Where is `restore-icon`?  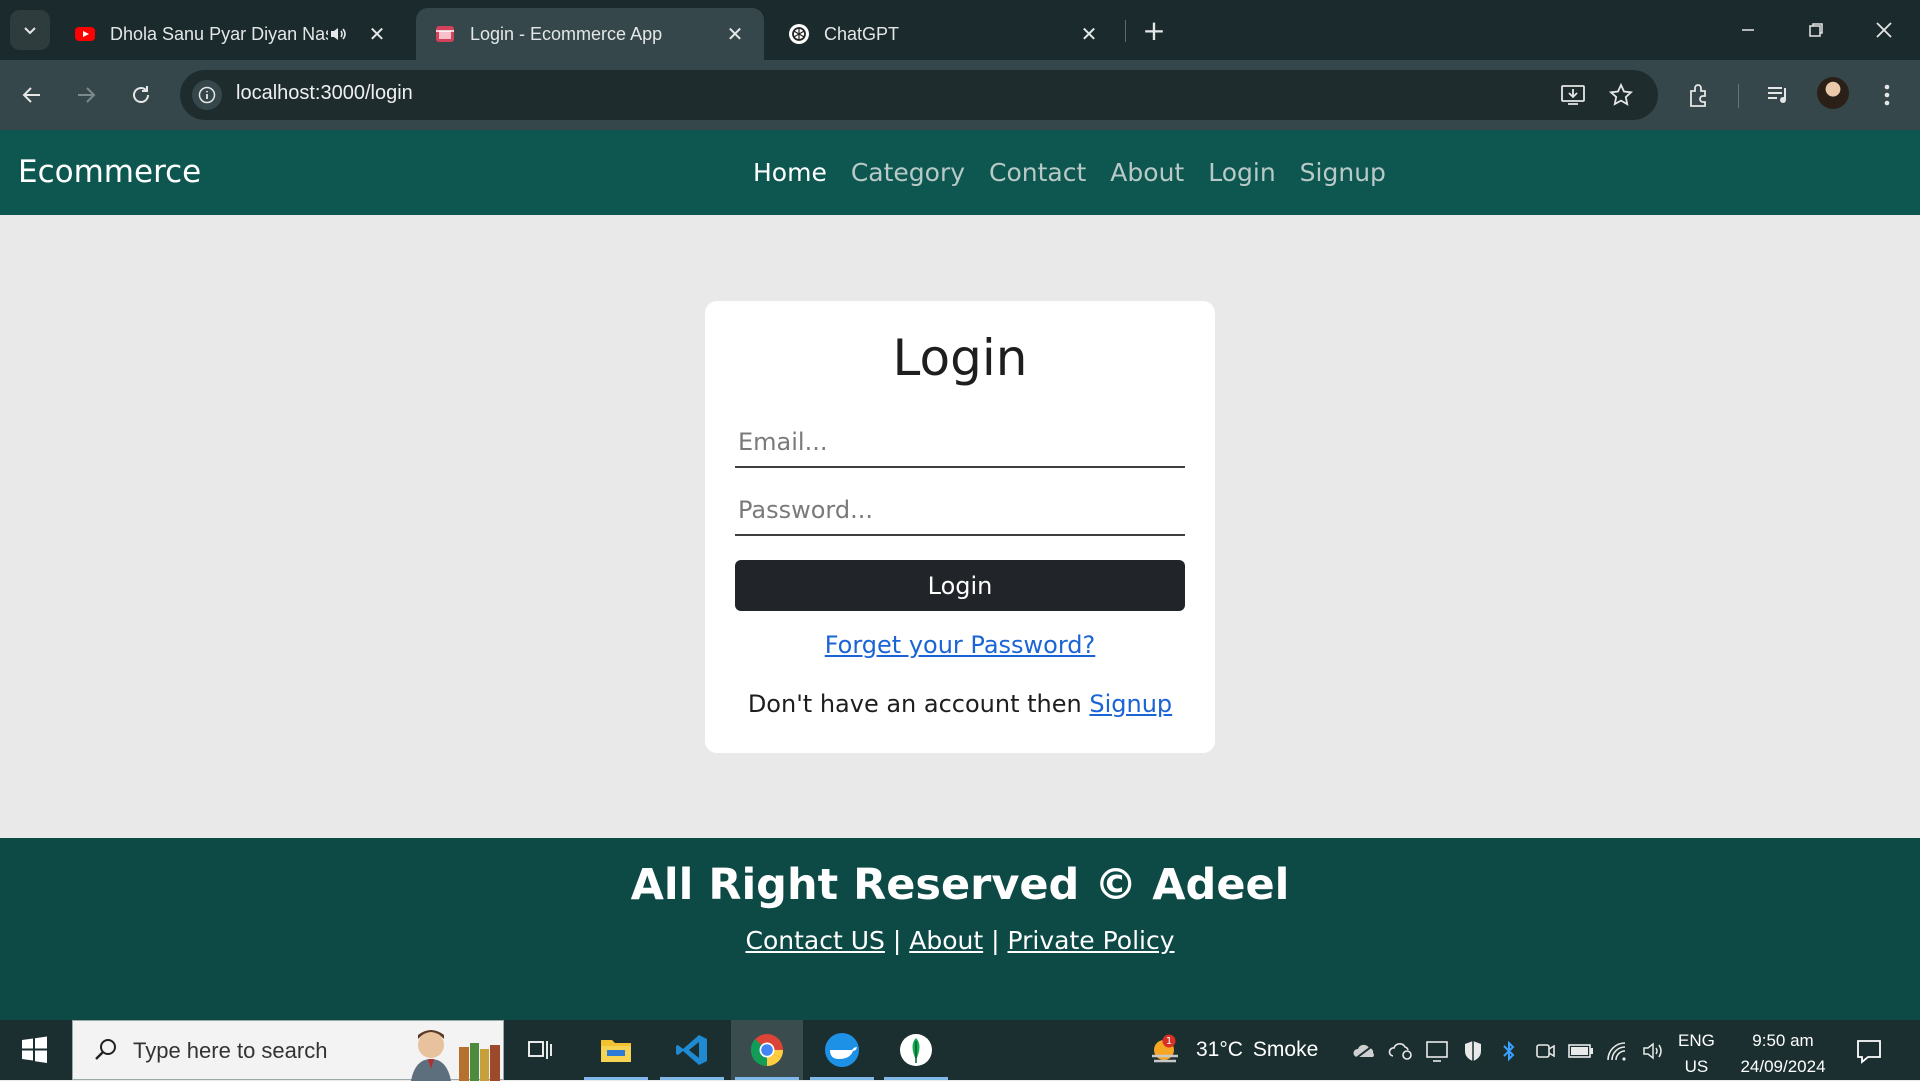
restore-icon is located at coordinates (1816, 30).